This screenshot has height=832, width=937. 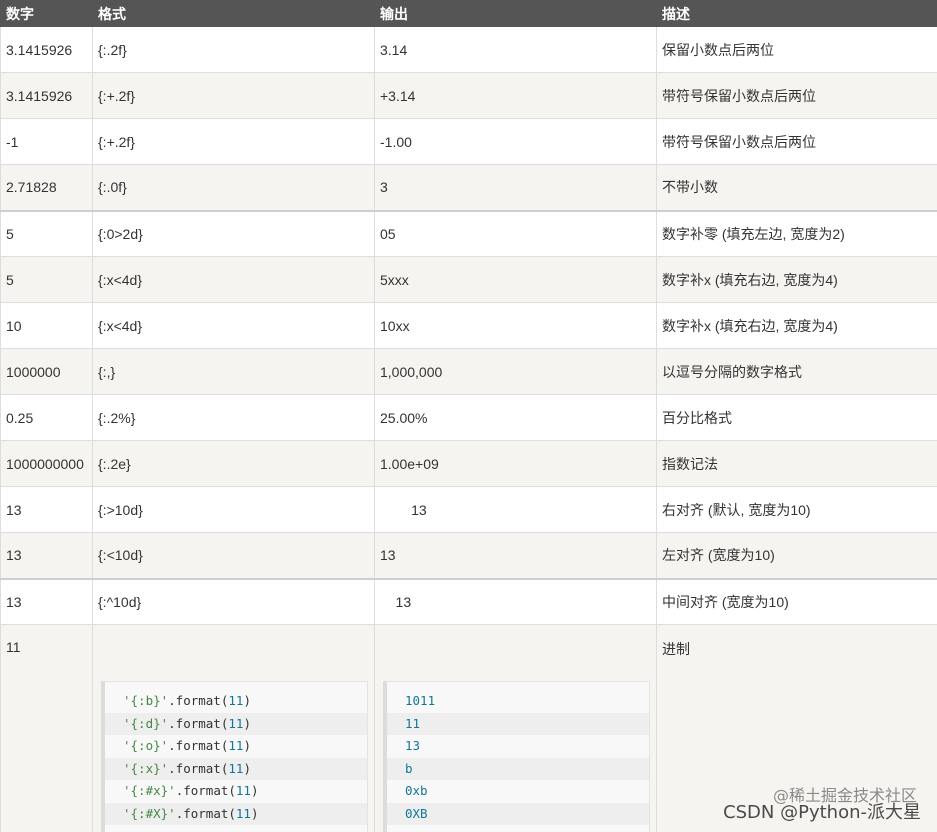 What do you see at coordinates (233, 141) in the screenshot?
I see `cell-format: {:+.2f}` at bounding box center [233, 141].